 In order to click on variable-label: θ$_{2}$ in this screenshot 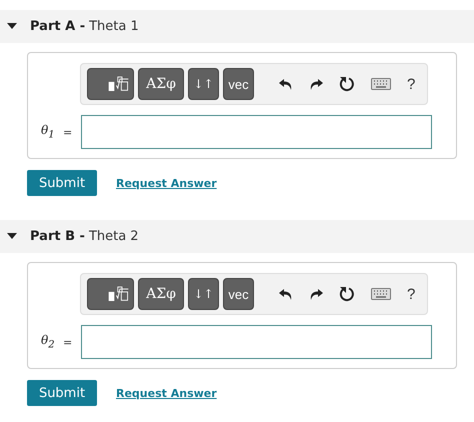, I will do `click(48, 342)`.